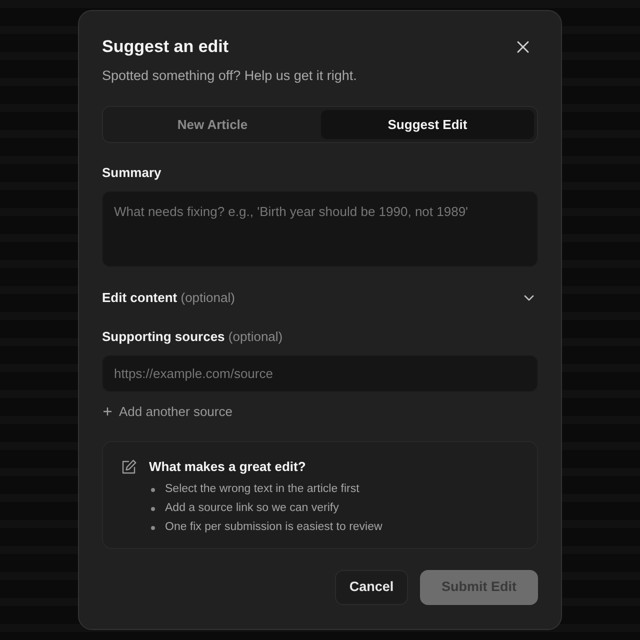 The height and width of the screenshot is (640, 640). What do you see at coordinates (320, 373) in the screenshot?
I see `source-url-field: https://example.com/source` at bounding box center [320, 373].